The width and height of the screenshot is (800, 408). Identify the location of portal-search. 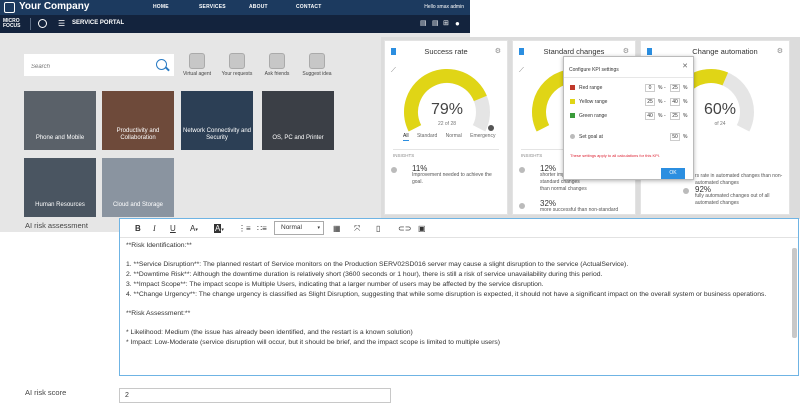
(99, 65).